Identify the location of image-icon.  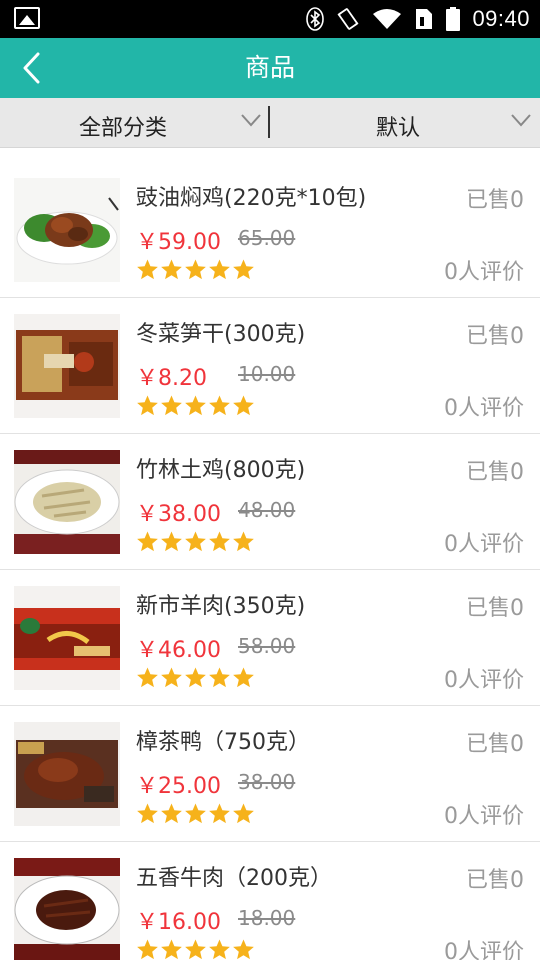
(27, 18).